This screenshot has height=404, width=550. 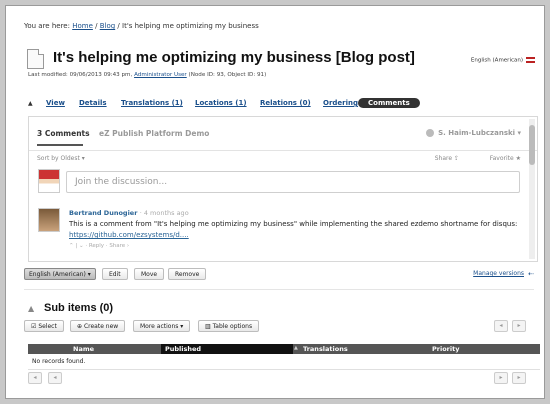 I want to click on favorite-button: Favorite ★, so click(x=505, y=158).